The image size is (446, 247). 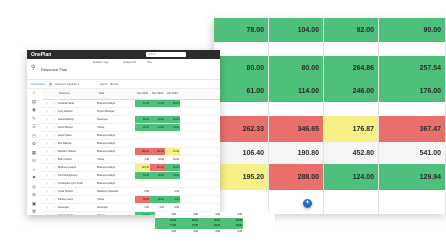 What do you see at coordinates (38, 84) in the screenshot?
I see `committed-dropdown: Committed ▾` at bounding box center [38, 84].